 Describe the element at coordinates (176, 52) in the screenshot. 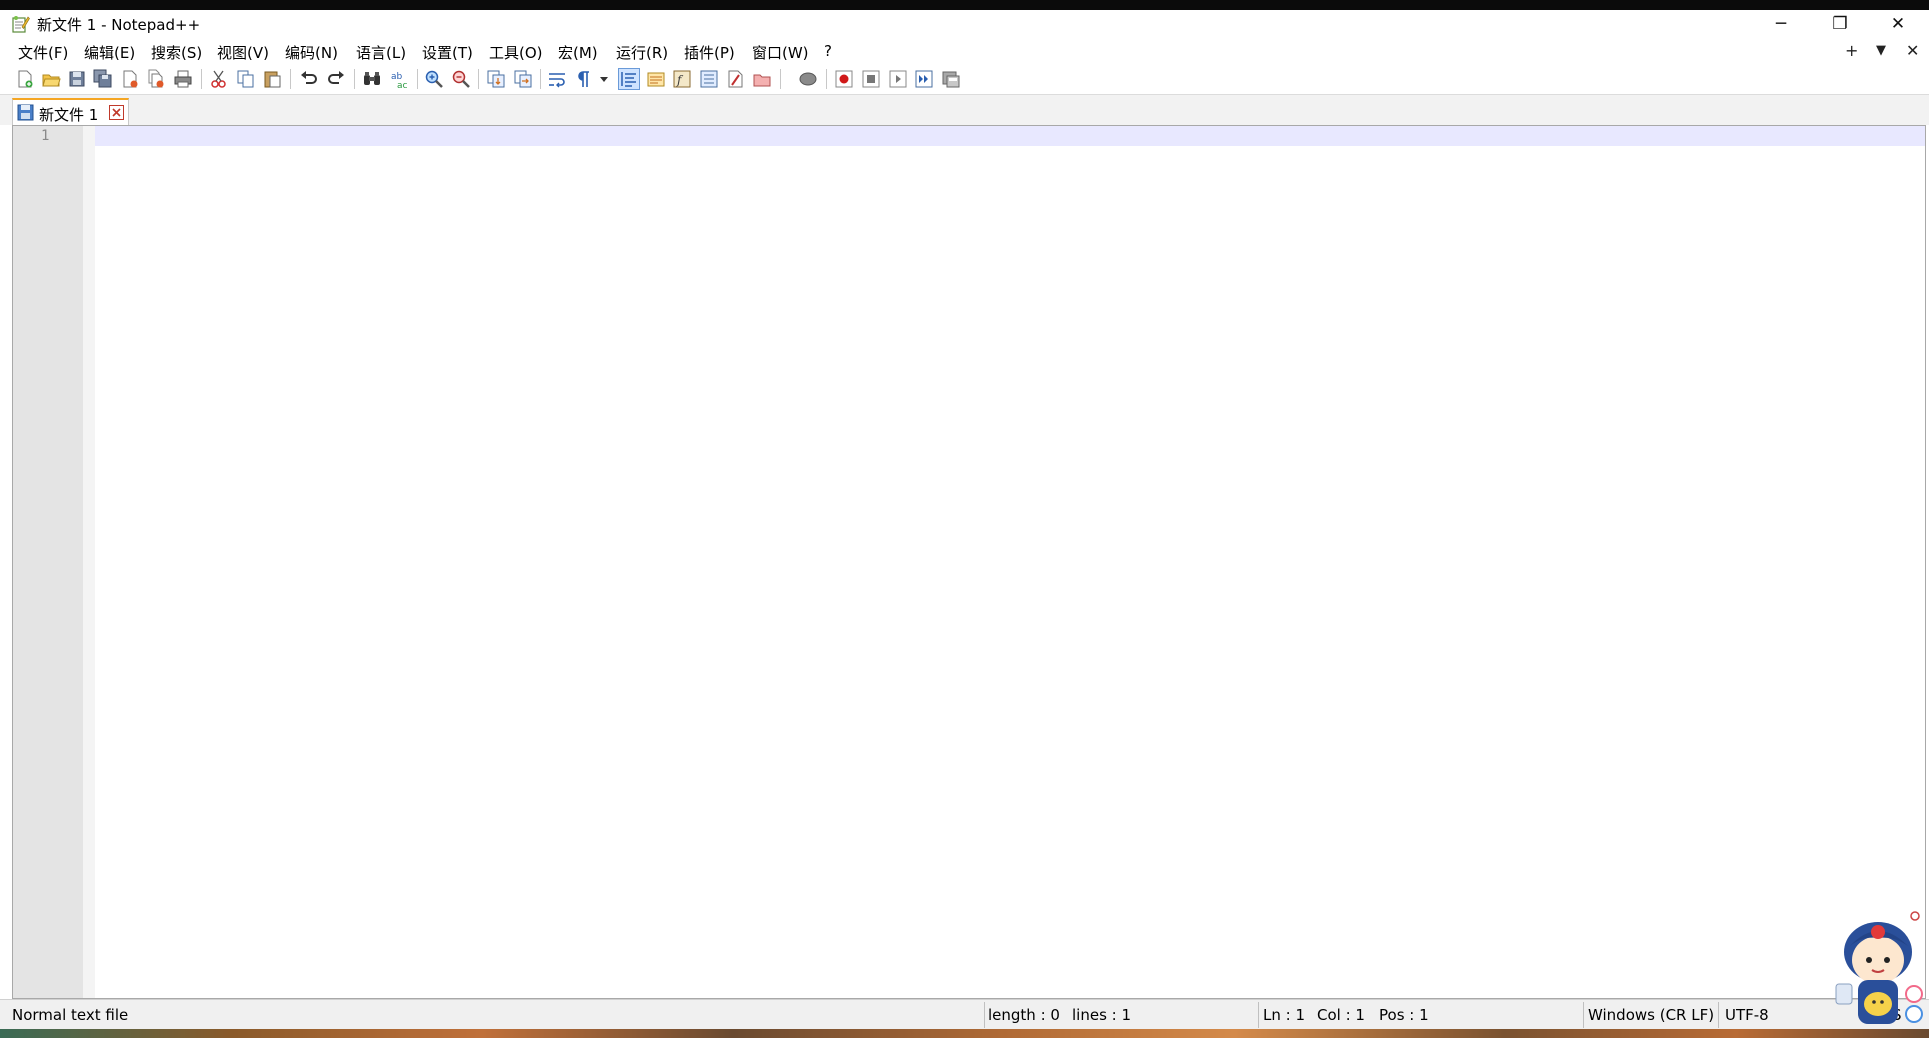

I see `menu-search: 搜索(S)` at that location.